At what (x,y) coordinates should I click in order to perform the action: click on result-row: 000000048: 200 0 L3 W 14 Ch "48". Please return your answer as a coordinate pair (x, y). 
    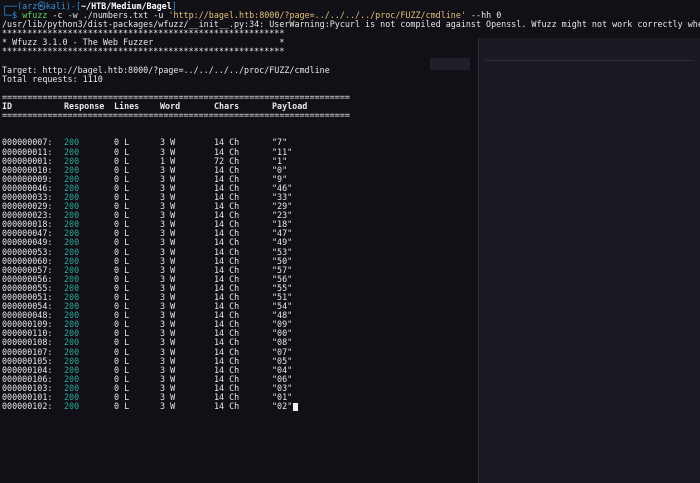
    Looking at the image, I should click on (351, 315).